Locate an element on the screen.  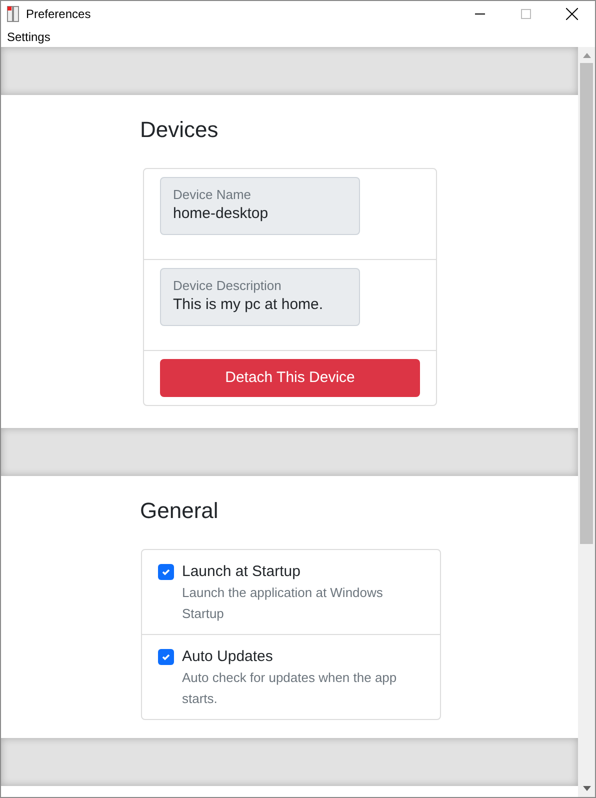
app-icon is located at coordinates (13, 14).